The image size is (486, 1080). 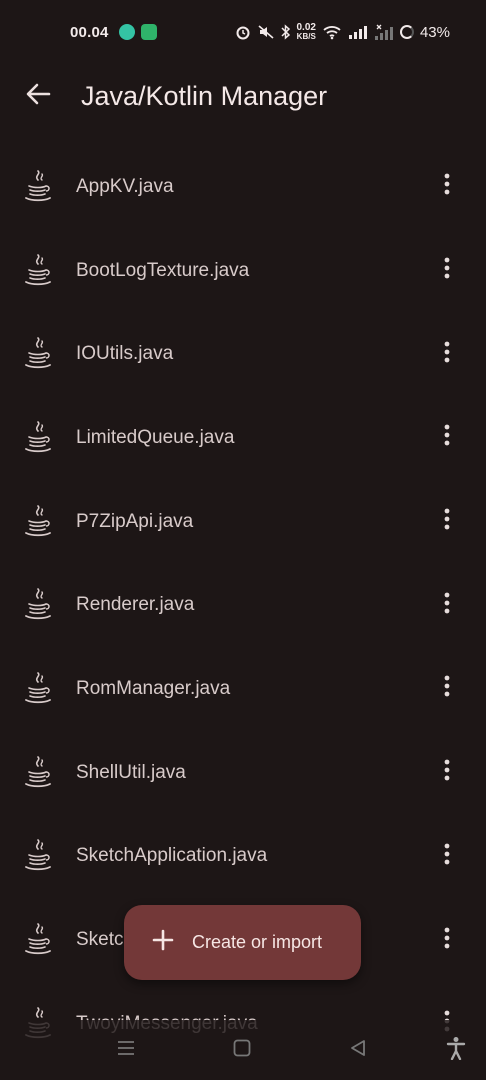 I want to click on file-list-item: IOUtils.java, so click(x=243, y=354).